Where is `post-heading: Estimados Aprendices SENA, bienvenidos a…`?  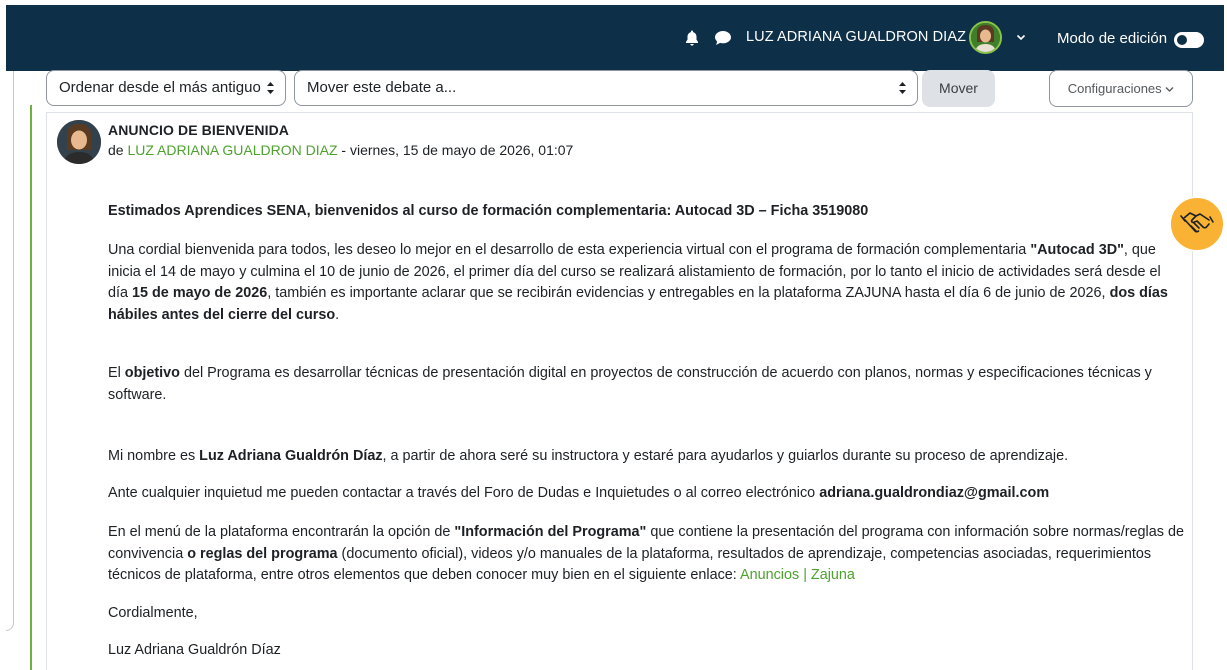 post-heading: Estimados Aprendices SENA, bienvenidos a… is located at coordinates (488, 211).